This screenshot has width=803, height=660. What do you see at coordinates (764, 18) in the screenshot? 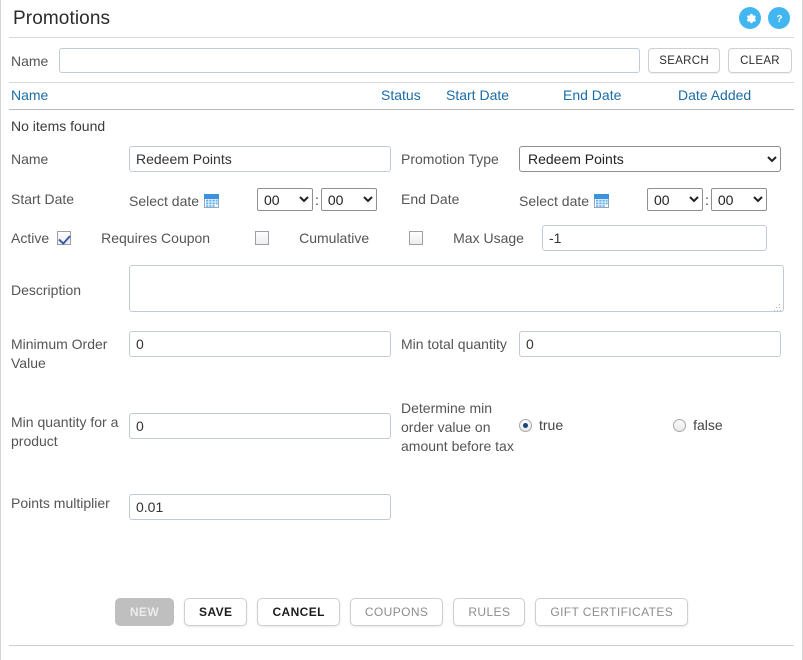
I see `header-icon-group: ?` at bounding box center [764, 18].